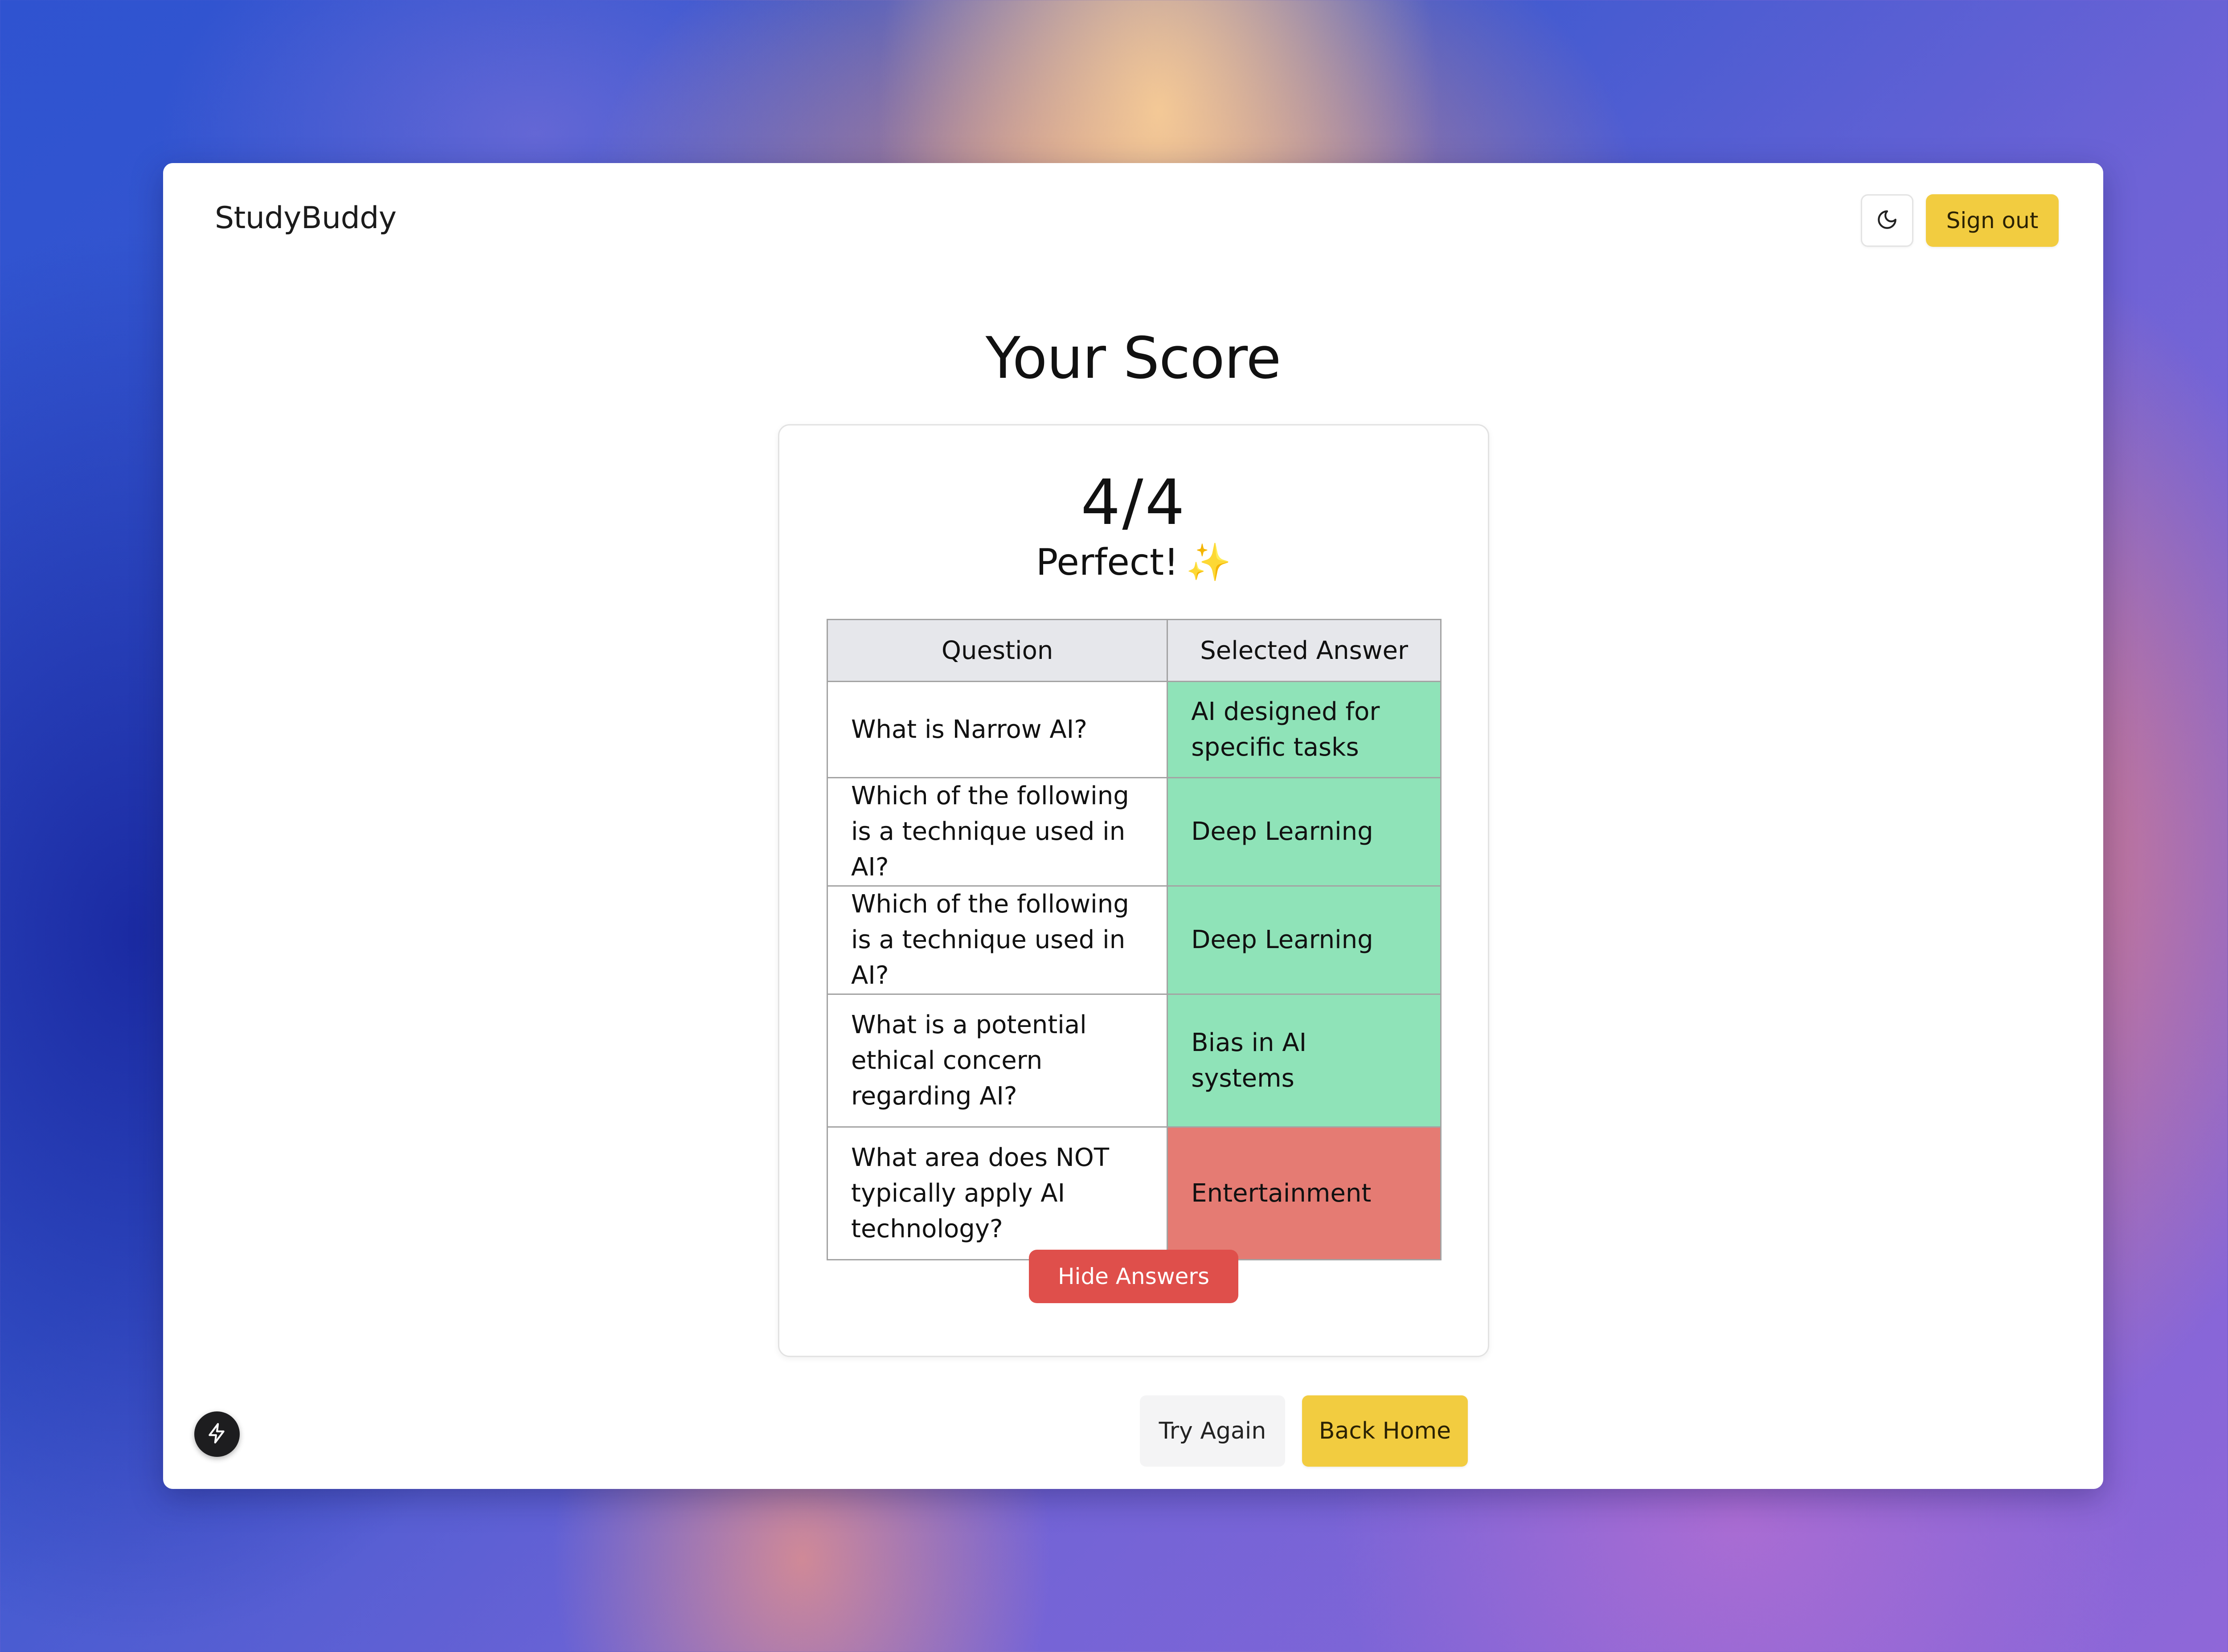  I want to click on hide-answers-button: Hide Answers, so click(1133, 1276).